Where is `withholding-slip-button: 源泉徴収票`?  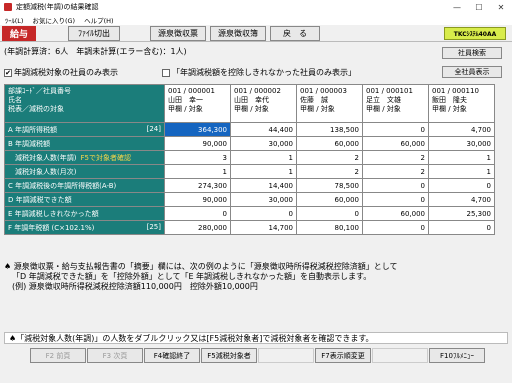 withholding-slip-button: 源泉徴収票 is located at coordinates (178, 33).